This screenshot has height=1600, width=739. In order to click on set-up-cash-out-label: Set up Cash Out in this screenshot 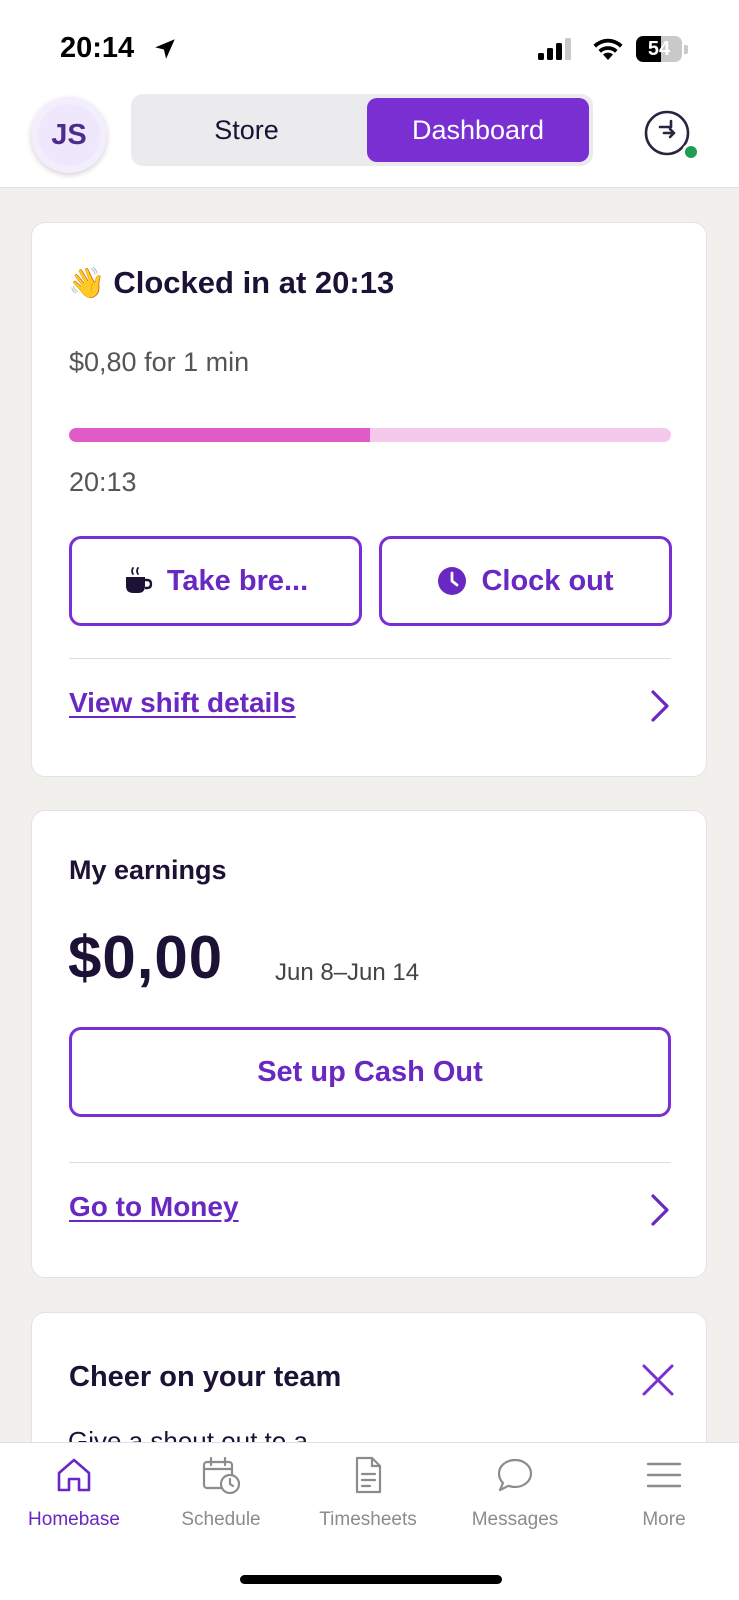, I will do `click(370, 1071)`.